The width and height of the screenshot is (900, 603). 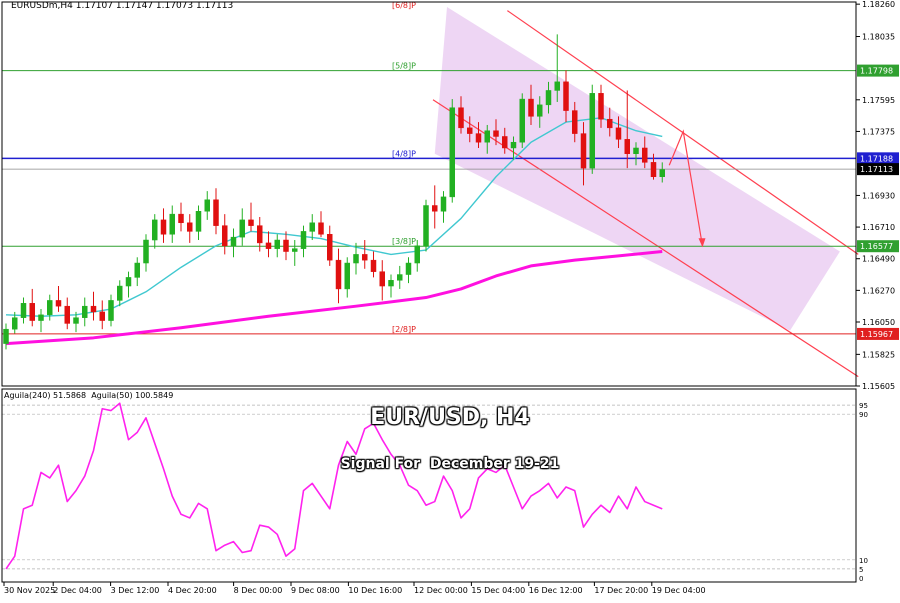 What do you see at coordinates (89, 395) in the screenshot?
I see `oscillator-legend: Aguila(240) 51.5868 Aguila(50) 100.5849` at bounding box center [89, 395].